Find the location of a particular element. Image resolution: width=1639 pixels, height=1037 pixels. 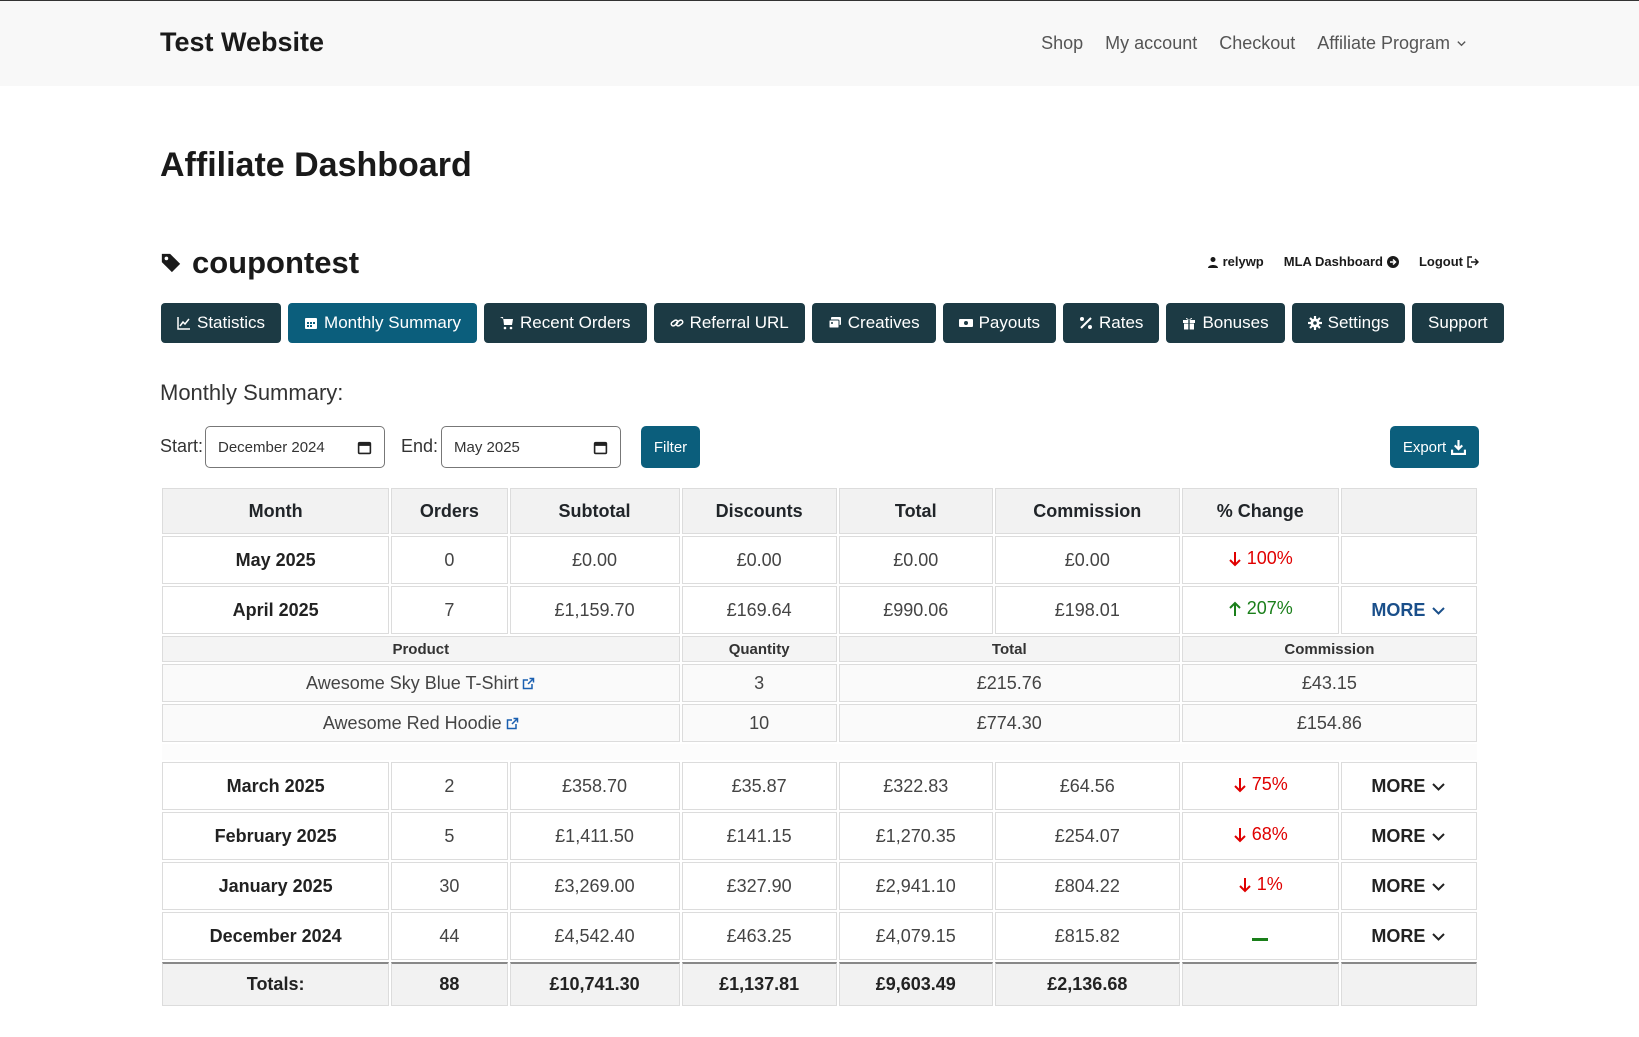

cell-month: January 2025 is located at coordinates (276, 886).